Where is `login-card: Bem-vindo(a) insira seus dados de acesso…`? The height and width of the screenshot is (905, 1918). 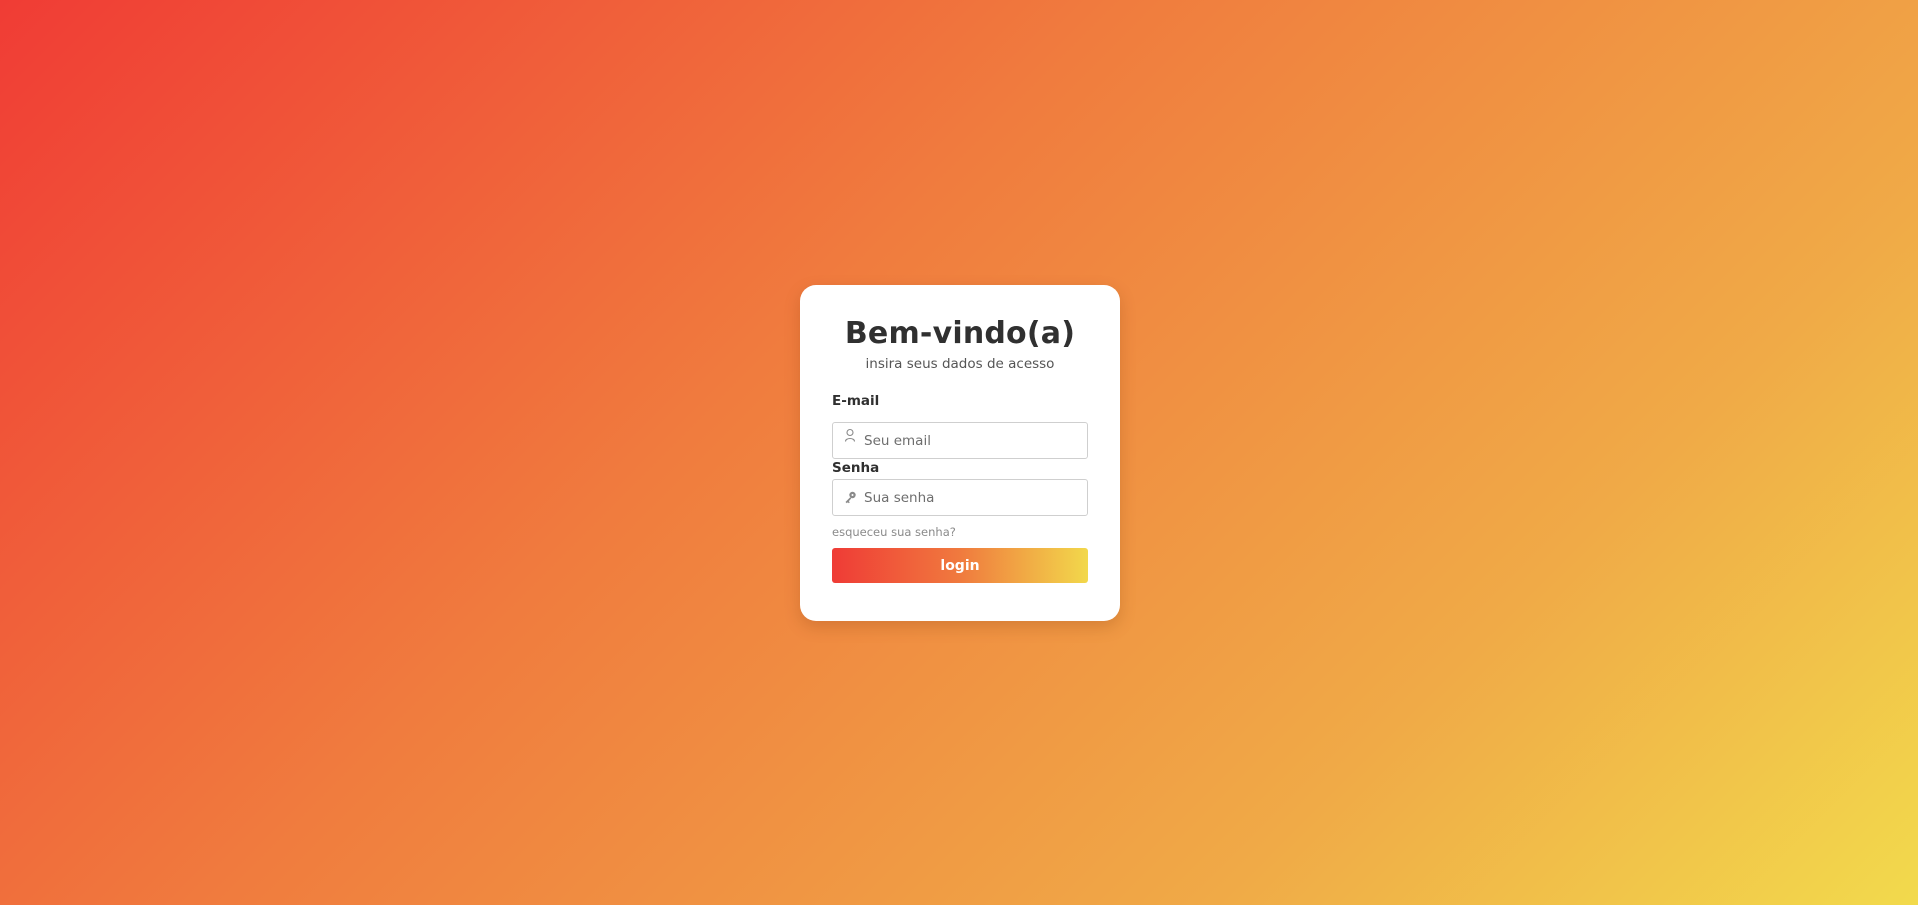
login-card: Bem-vindo(a) insira seus dados de acesso… is located at coordinates (960, 453).